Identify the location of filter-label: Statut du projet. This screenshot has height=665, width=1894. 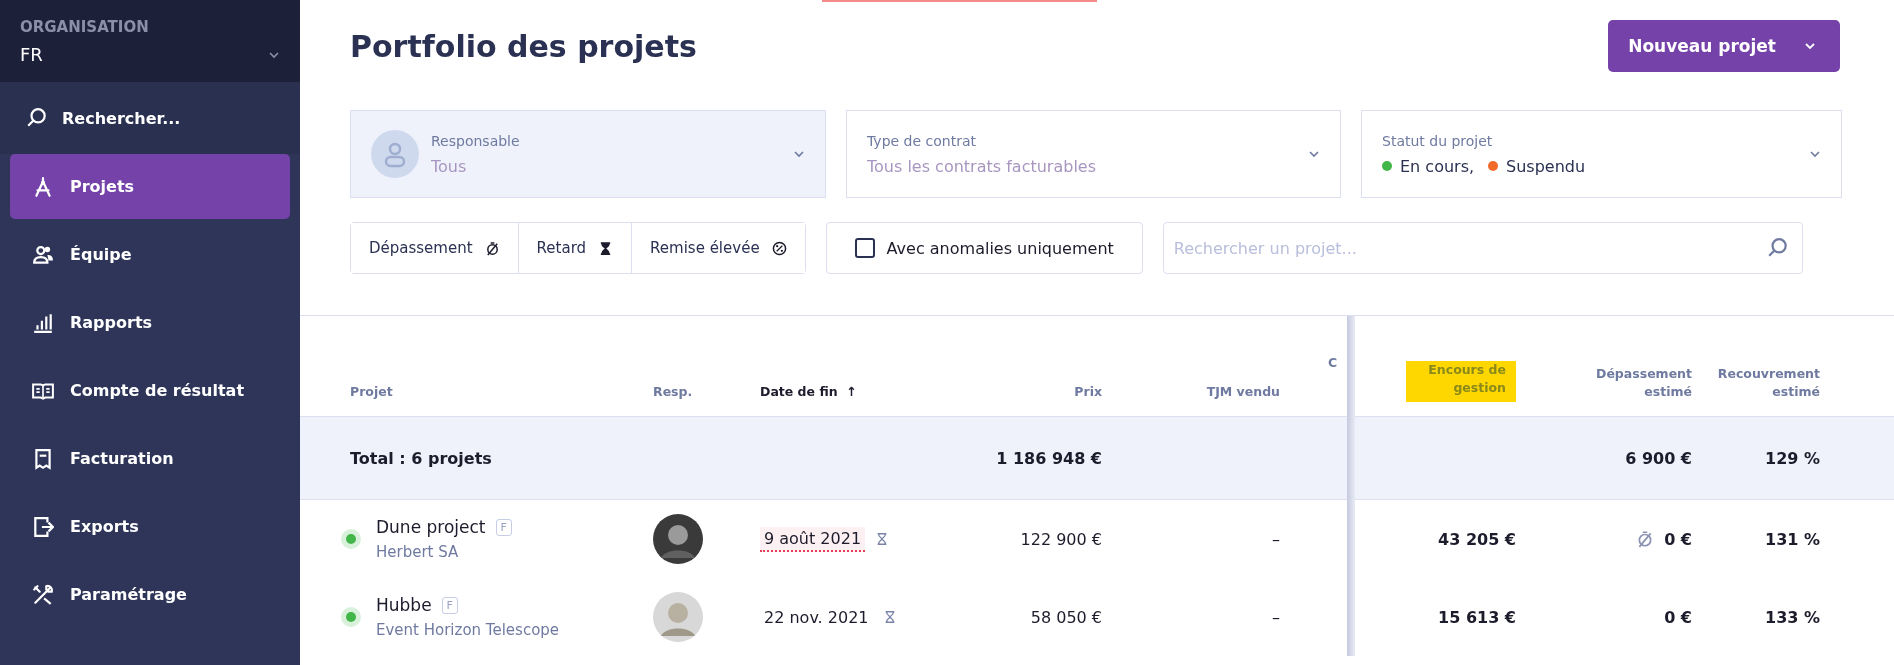
(1438, 140).